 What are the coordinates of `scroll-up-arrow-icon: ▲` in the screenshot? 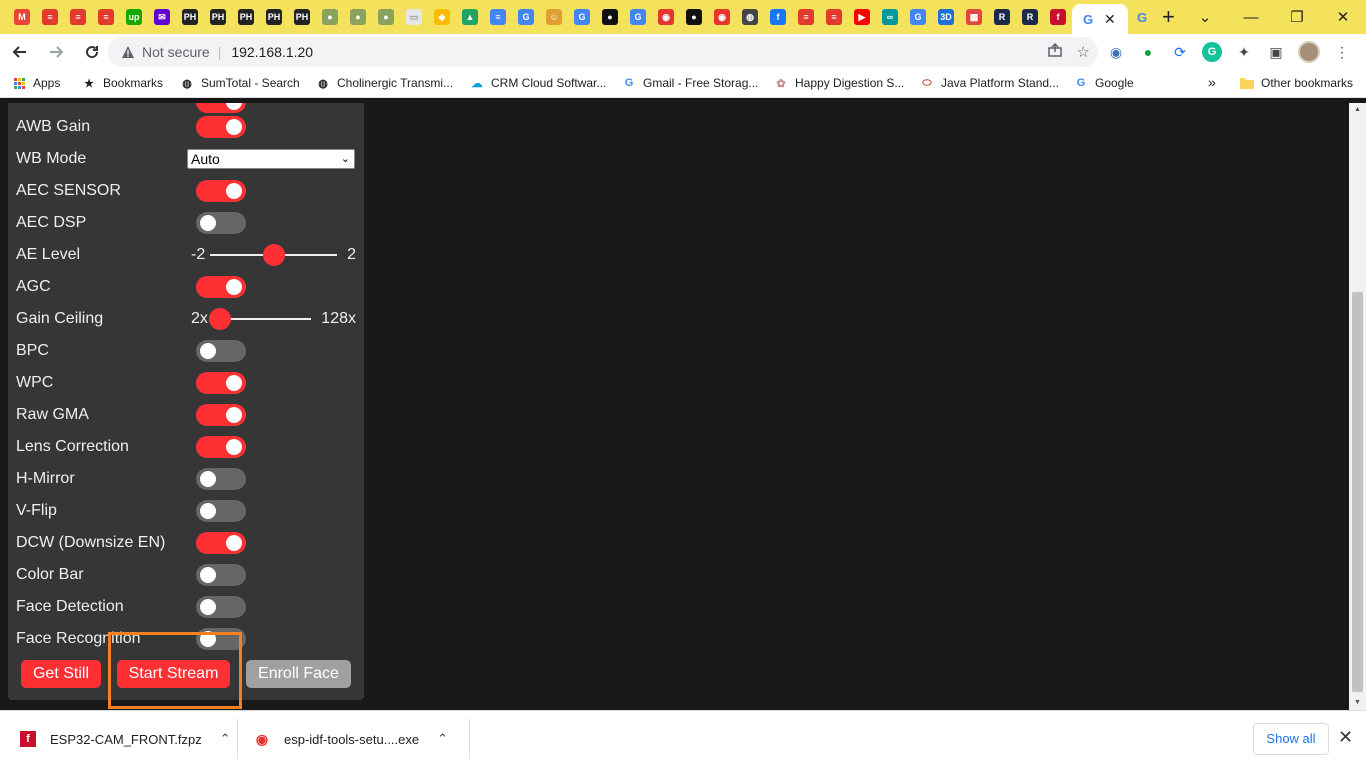 It's located at (1357, 110).